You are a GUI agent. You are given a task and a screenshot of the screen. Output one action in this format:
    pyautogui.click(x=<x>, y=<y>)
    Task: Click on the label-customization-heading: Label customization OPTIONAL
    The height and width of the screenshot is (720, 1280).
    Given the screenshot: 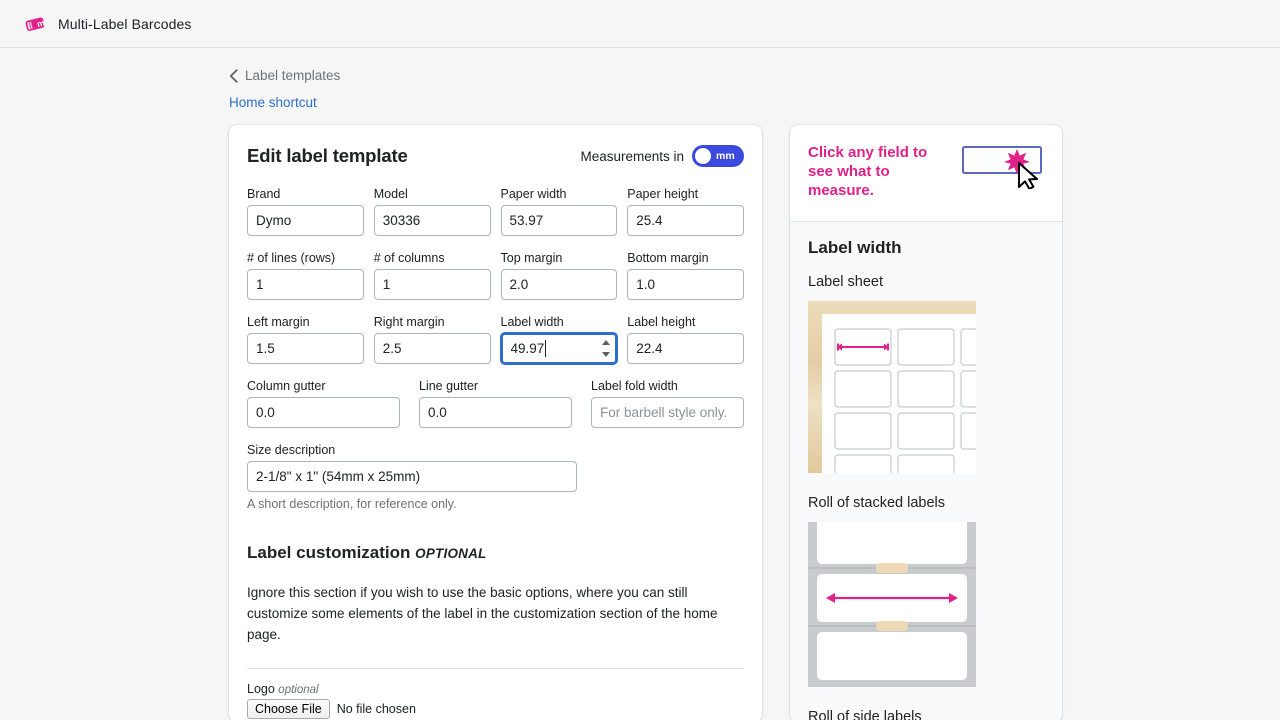 What is the action you would take?
    pyautogui.click(x=495, y=553)
    